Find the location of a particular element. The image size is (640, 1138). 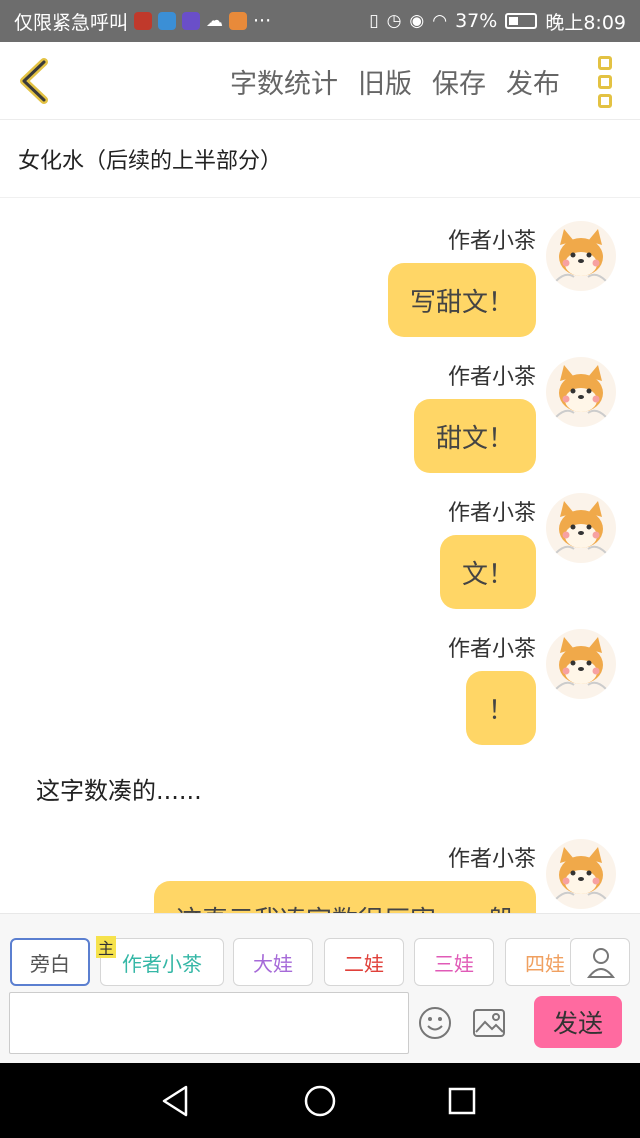

nav-recents-icon is located at coordinates (462, 1101).